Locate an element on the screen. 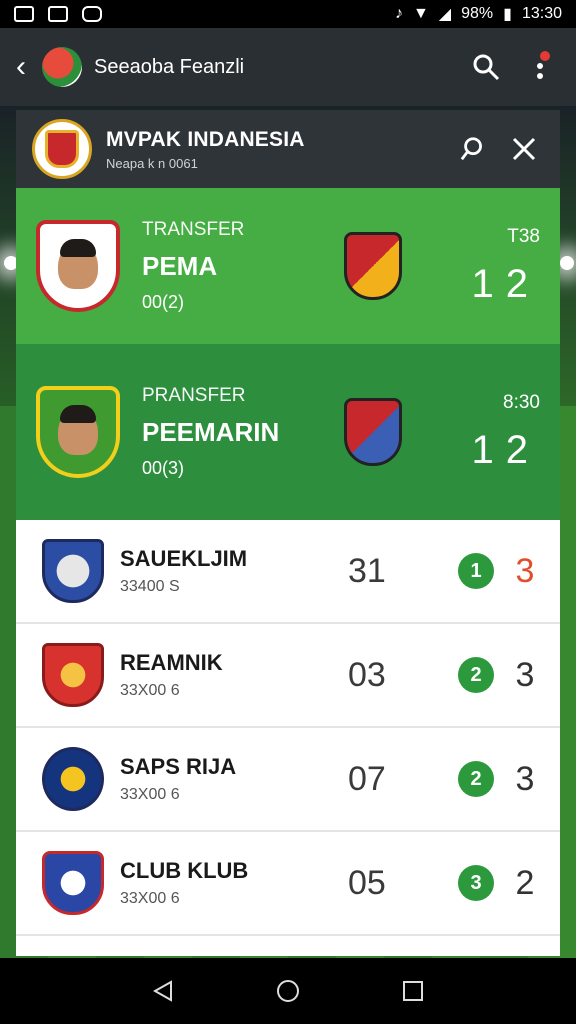 This screenshot has width=576, height=1024. wifi-icon: ▼ is located at coordinates (420, 13).